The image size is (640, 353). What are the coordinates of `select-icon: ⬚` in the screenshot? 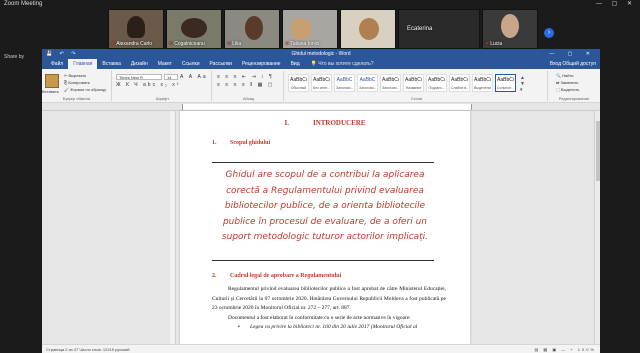 It's located at (558, 89).